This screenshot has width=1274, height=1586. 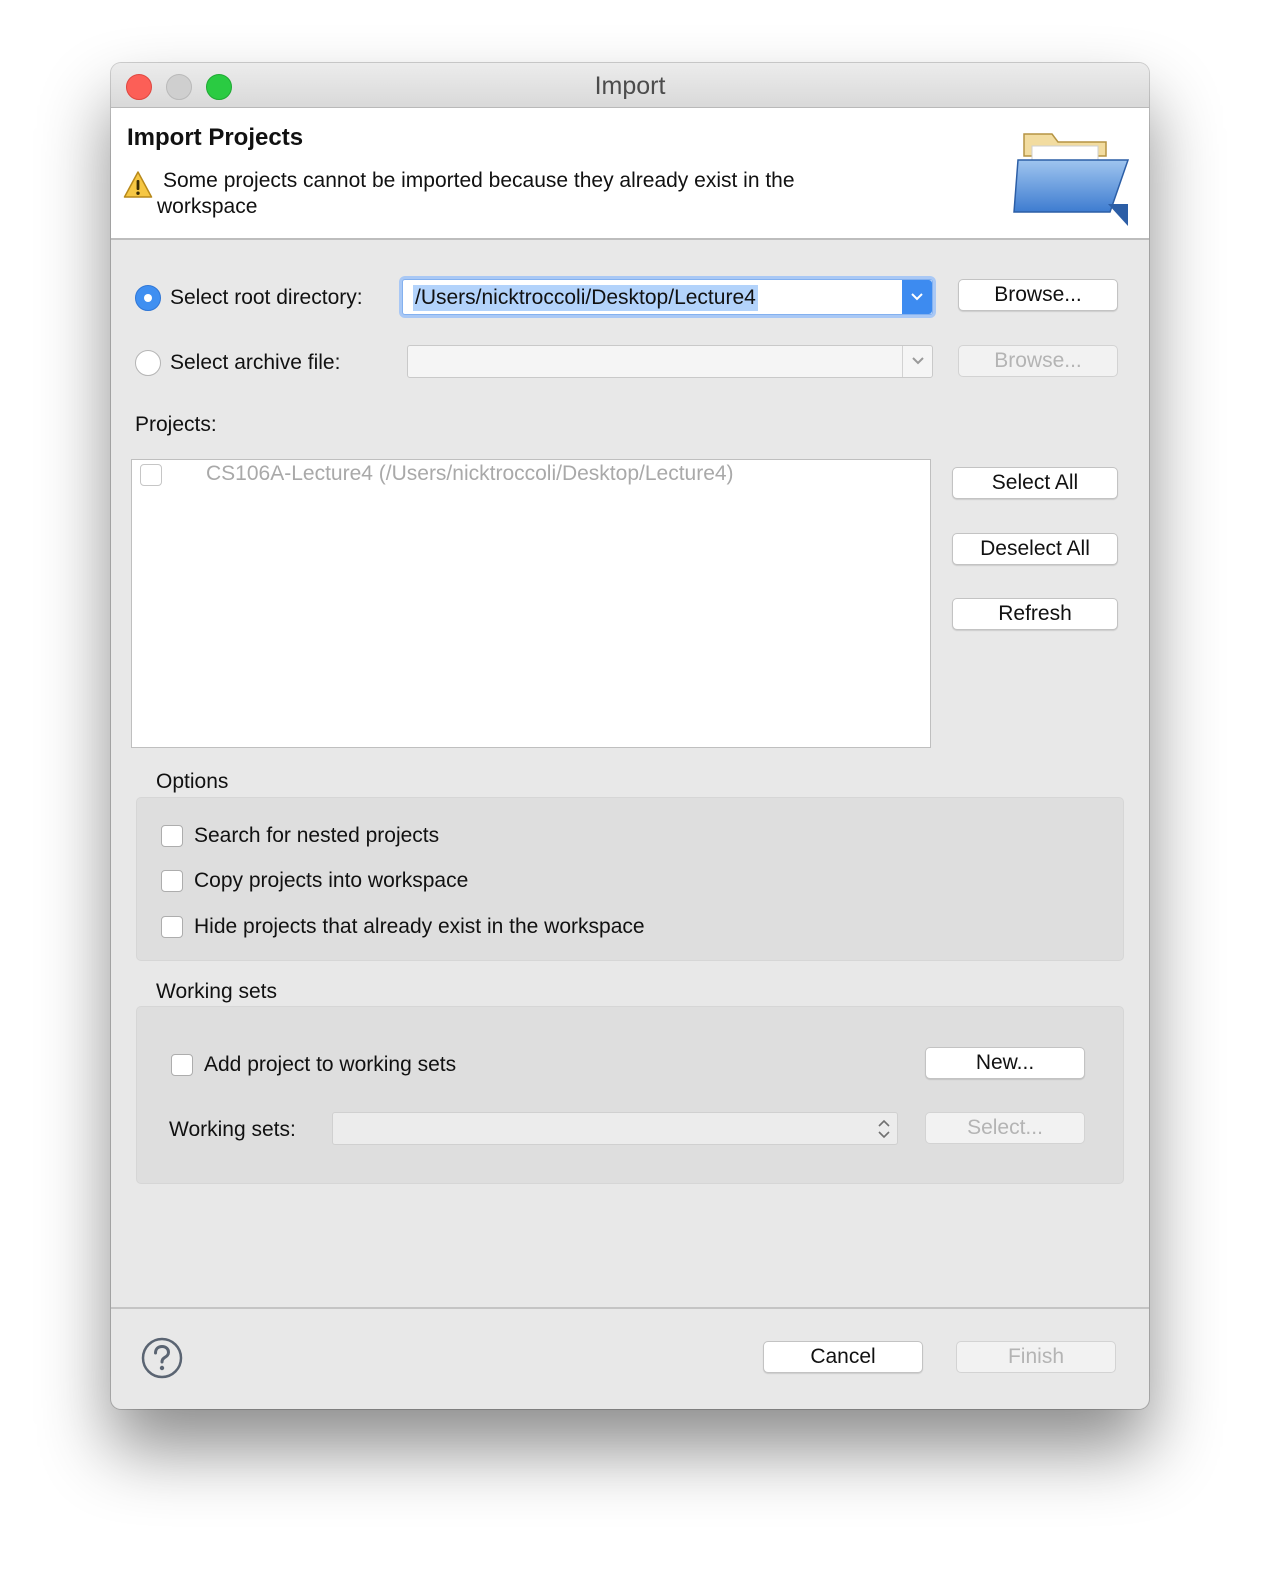 I want to click on select-all-button: Select All, so click(x=1035, y=483).